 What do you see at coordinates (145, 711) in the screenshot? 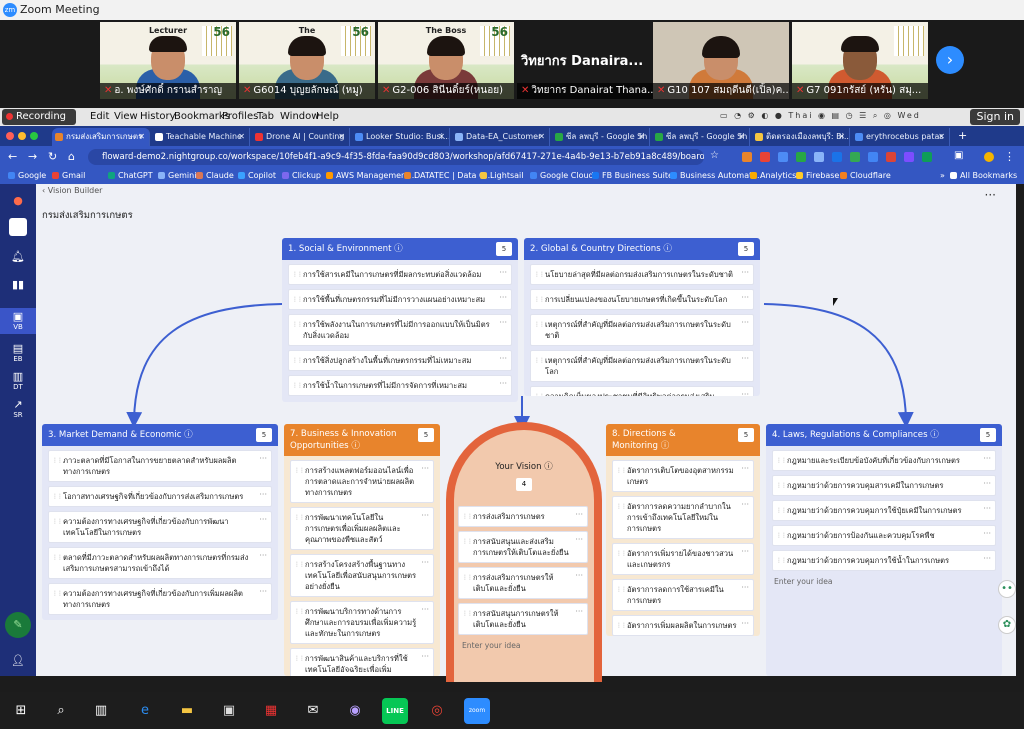
I see `edge-browser-icon: e` at bounding box center [145, 711].